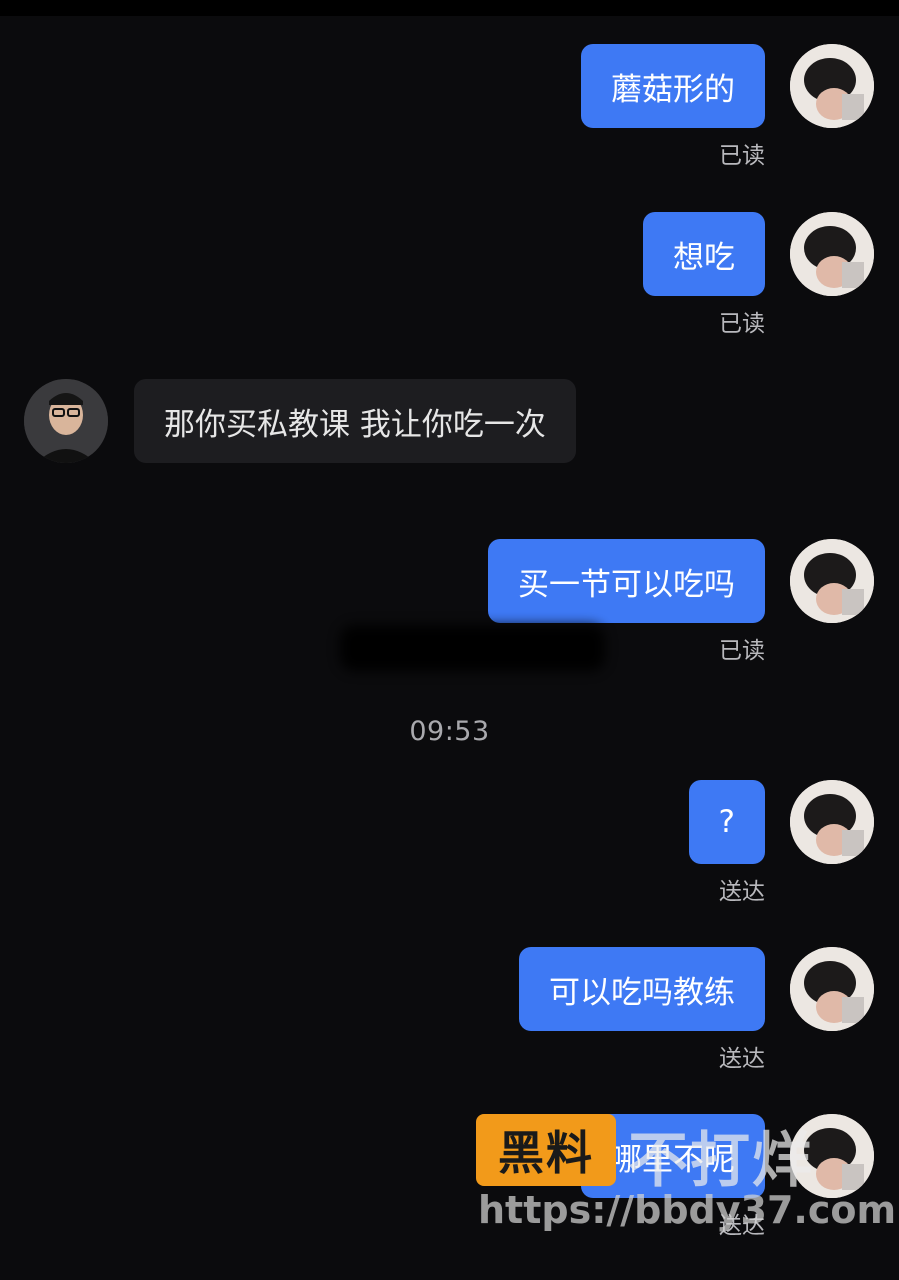 This screenshot has width=899, height=1280. Describe the element at coordinates (687, 1210) in the screenshot. I see `watermark-url: https://bbdy37.com` at that location.